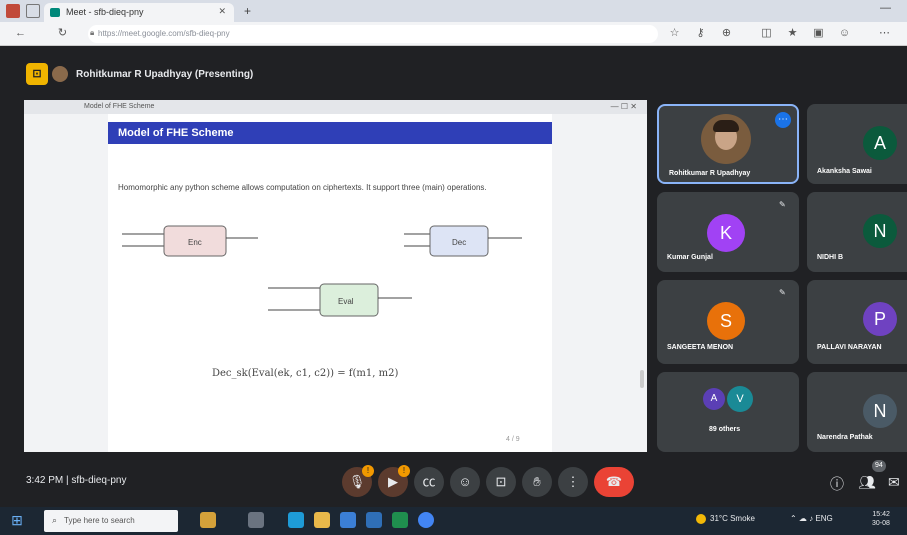 The height and width of the screenshot is (535, 907). I want to click on eval-box-label: Eval, so click(346, 301).